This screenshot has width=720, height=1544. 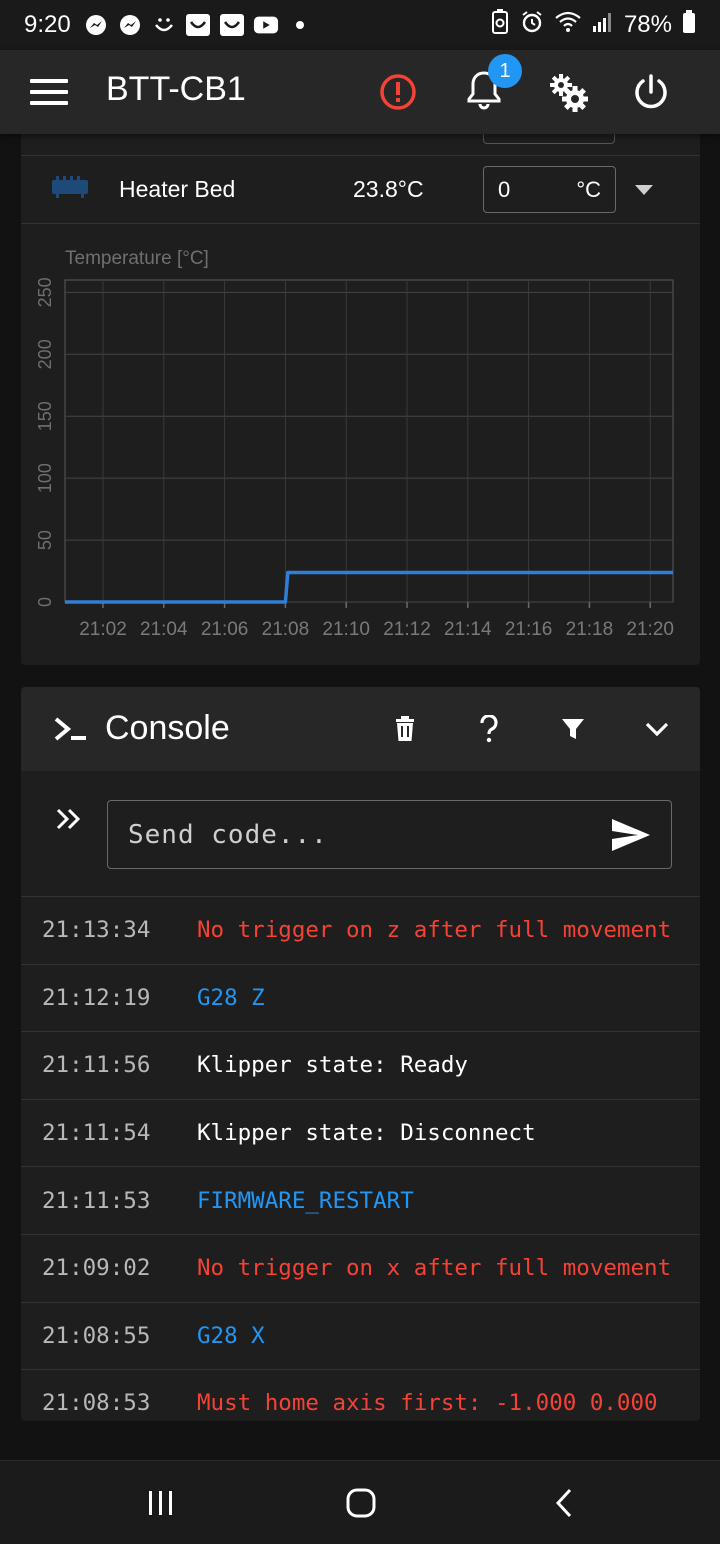 What do you see at coordinates (360, 729) in the screenshot?
I see `console-header: Console` at bounding box center [360, 729].